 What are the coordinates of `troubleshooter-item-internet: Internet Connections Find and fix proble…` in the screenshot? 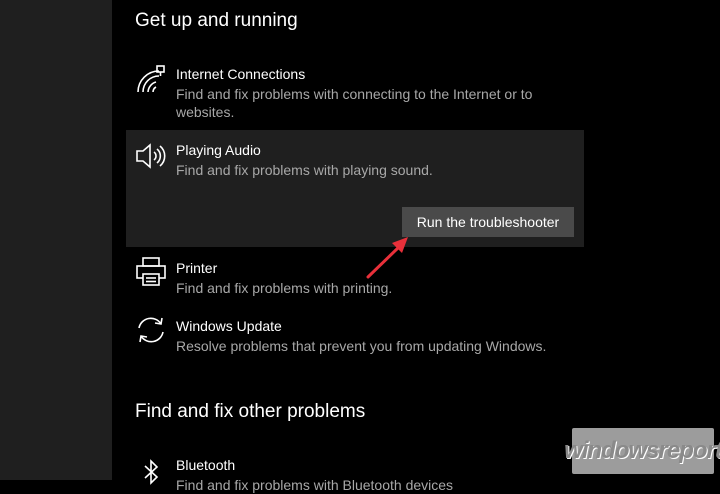 It's located at (355, 92).